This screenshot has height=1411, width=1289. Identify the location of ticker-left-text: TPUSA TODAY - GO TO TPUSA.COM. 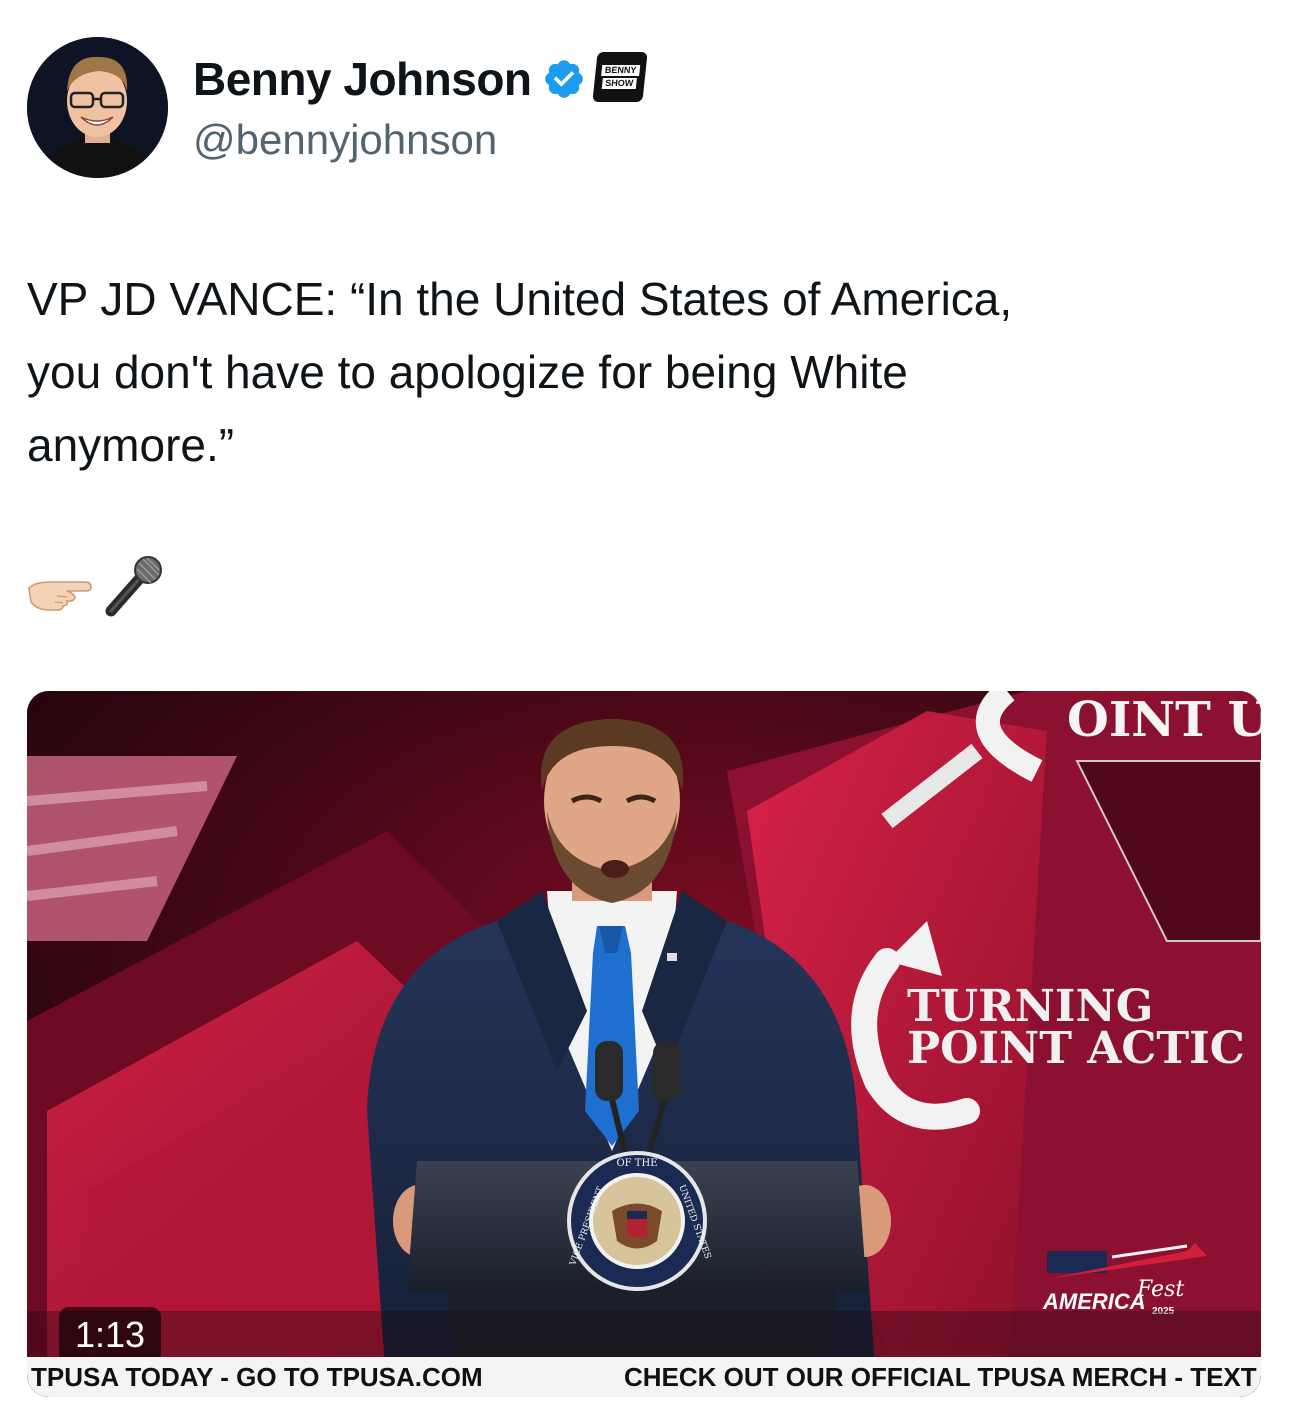
(257, 1377).